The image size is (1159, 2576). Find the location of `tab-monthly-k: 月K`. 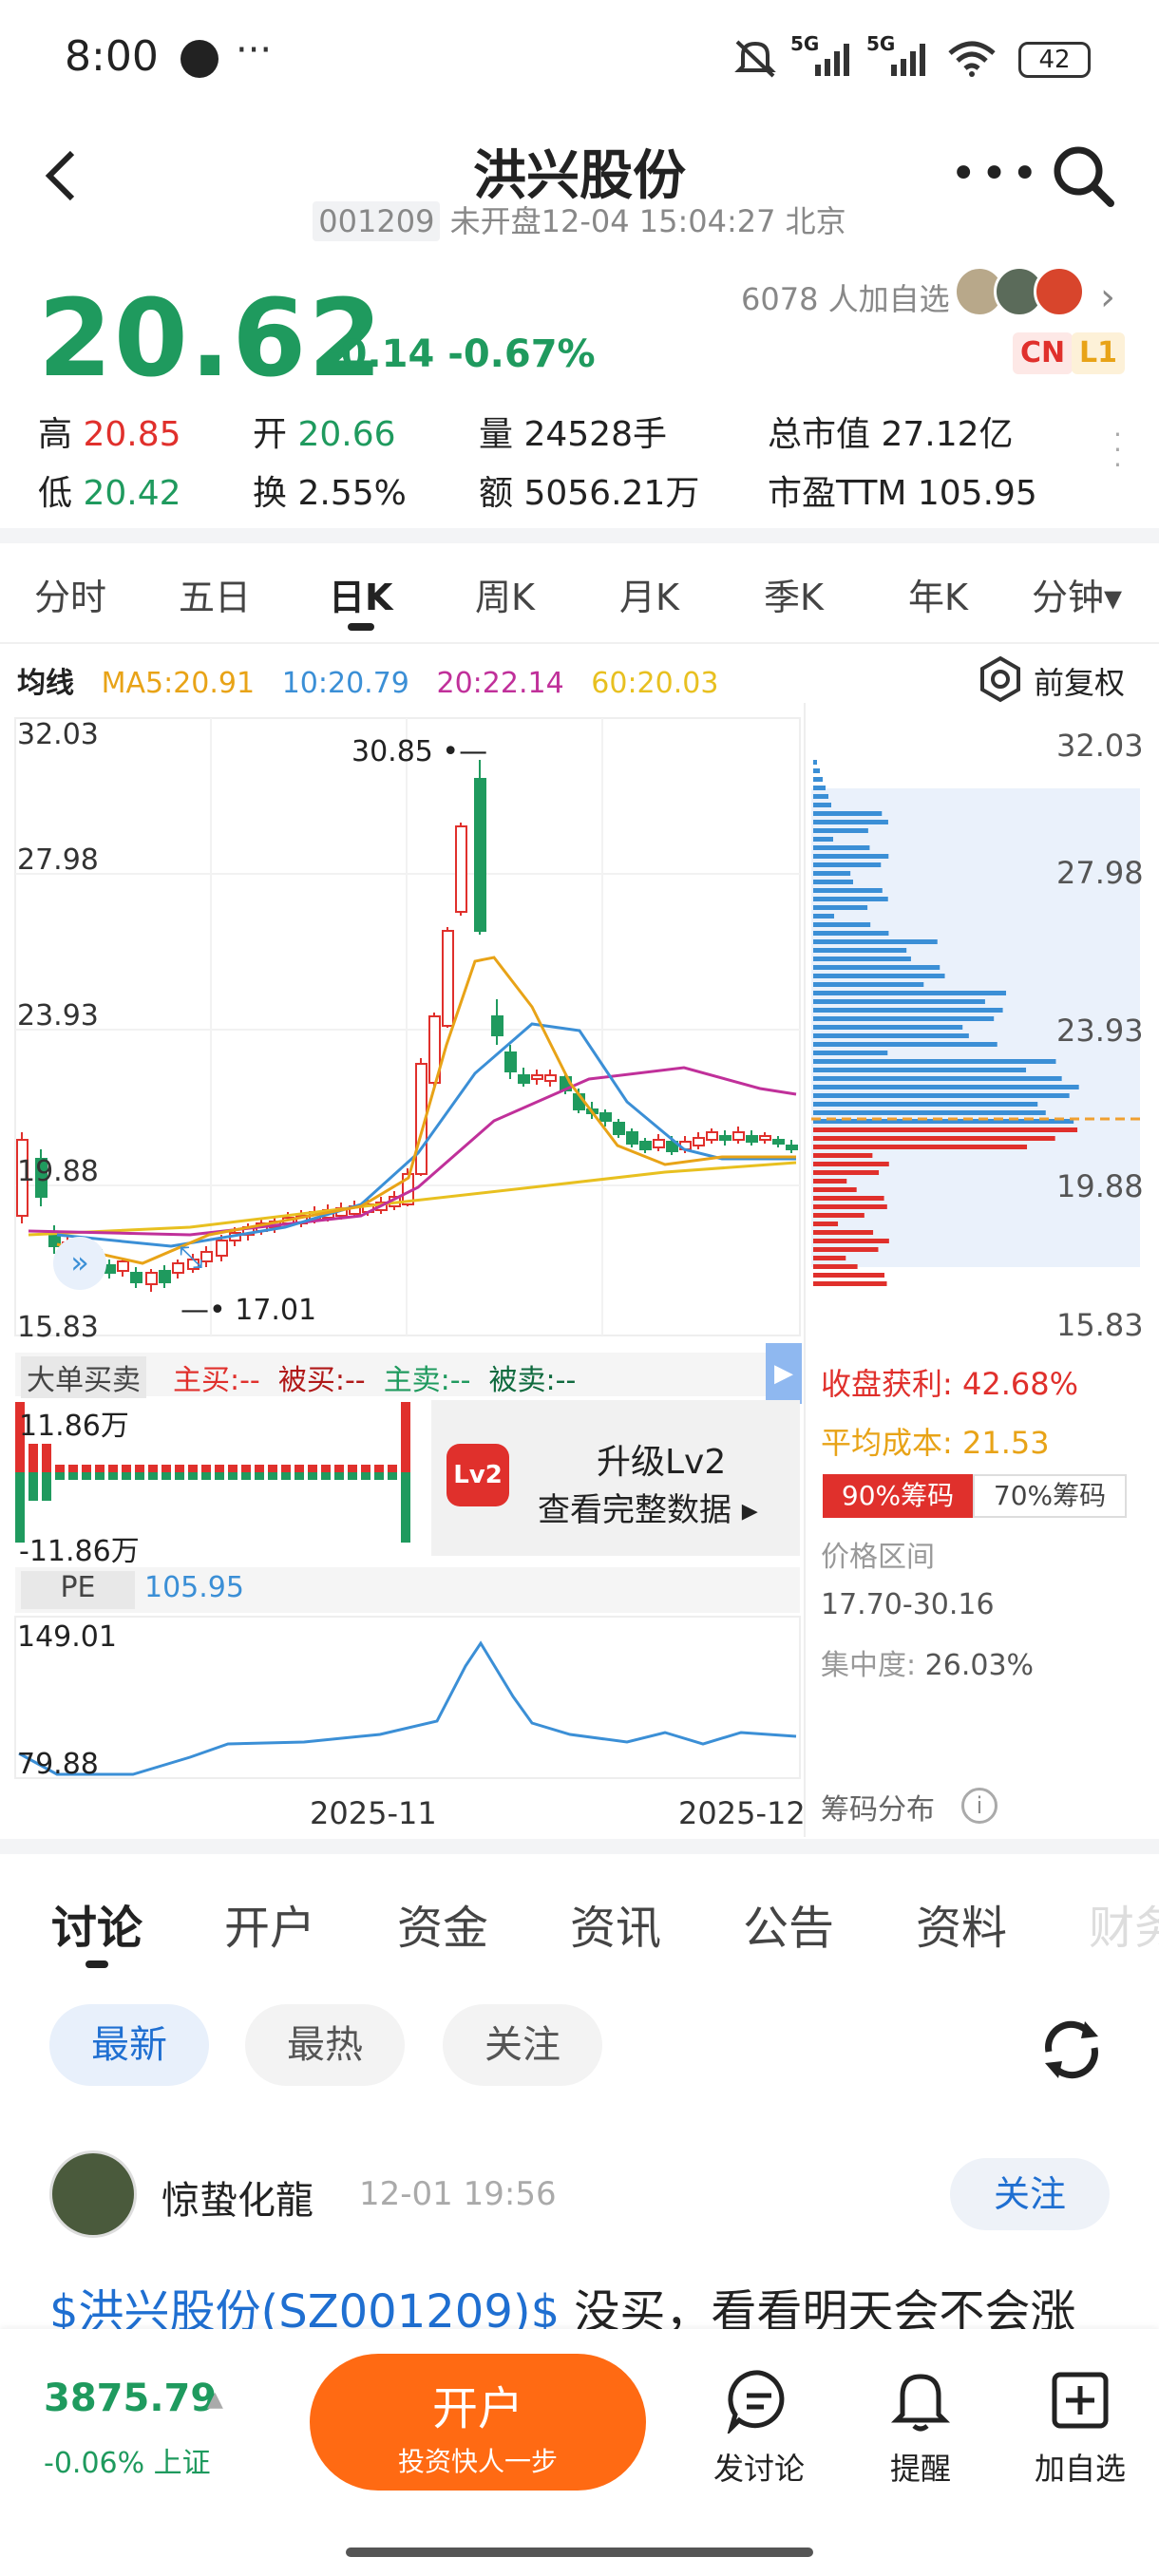

tab-monthly-k: 月K is located at coordinates (649, 594).